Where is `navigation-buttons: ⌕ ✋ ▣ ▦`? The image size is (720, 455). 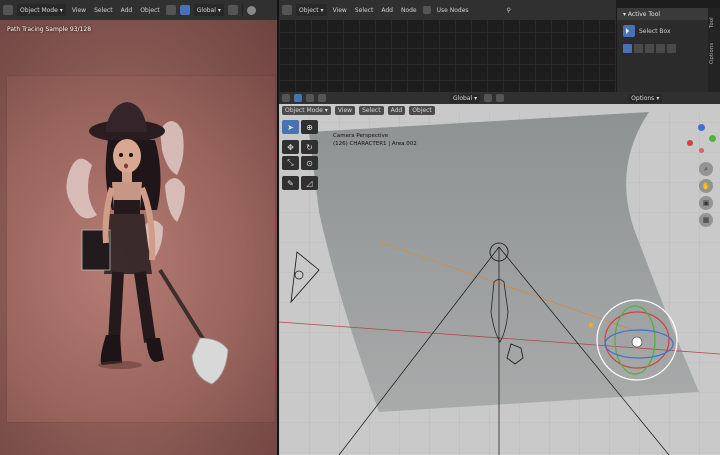
navigation-buttons: ⌕ ✋ ▣ ▦ is located at coordinates (708, 196).